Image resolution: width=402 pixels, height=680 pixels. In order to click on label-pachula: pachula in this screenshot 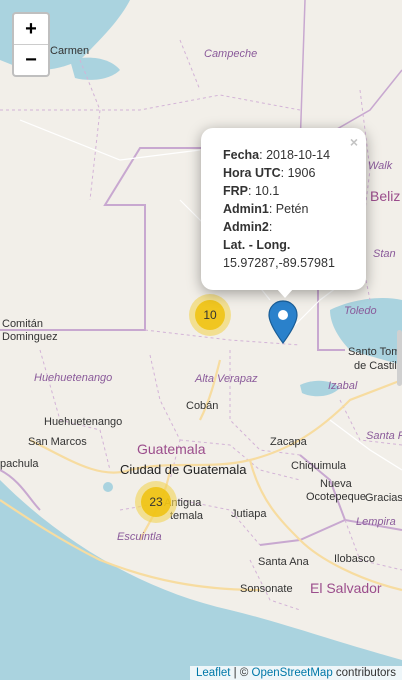, I will do `click(19, 464)`.